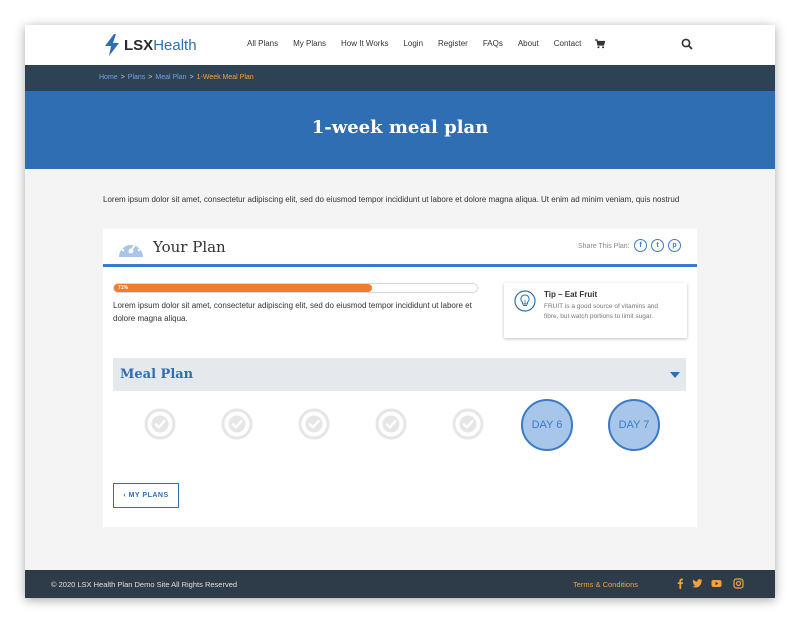 The width and height of the screenshot is (800, 625). I want to click on nav-how-it-works: How It Works, so click(364, 43).